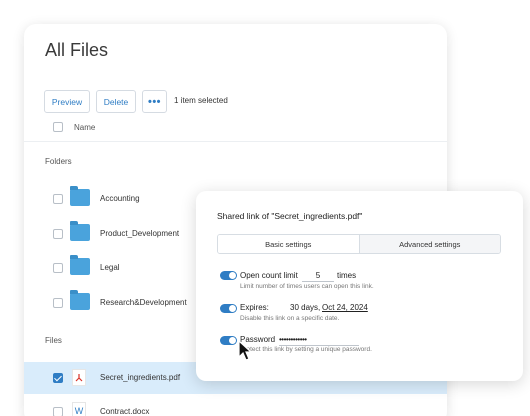 Image resolution: width=530 pixels, height=416 pixels. Describe the element at coordinates (77, 50) in the screenshot. I see `page-title: All Files` at that location.